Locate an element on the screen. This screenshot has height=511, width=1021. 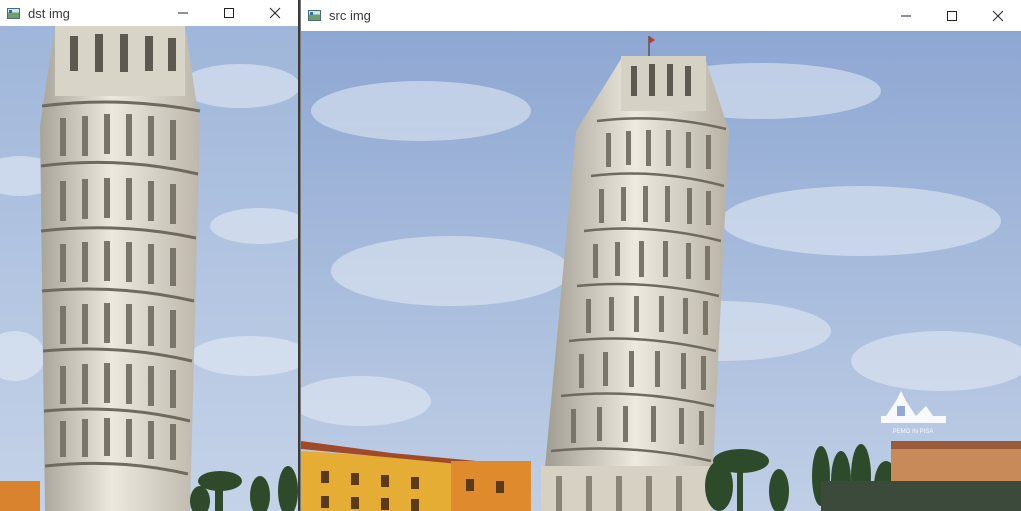
svg-text: PEMO IN PISA is located at coordinates (913, 432).